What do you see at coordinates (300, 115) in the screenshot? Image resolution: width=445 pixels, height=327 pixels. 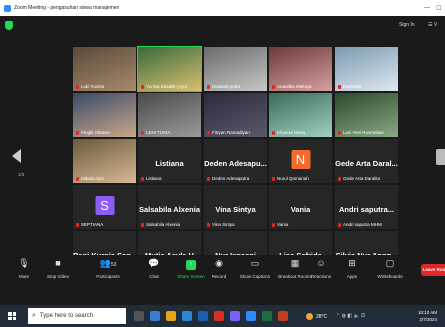 I see `participant-tile: Khoerul Nissa` at bounding box center [300, 115].